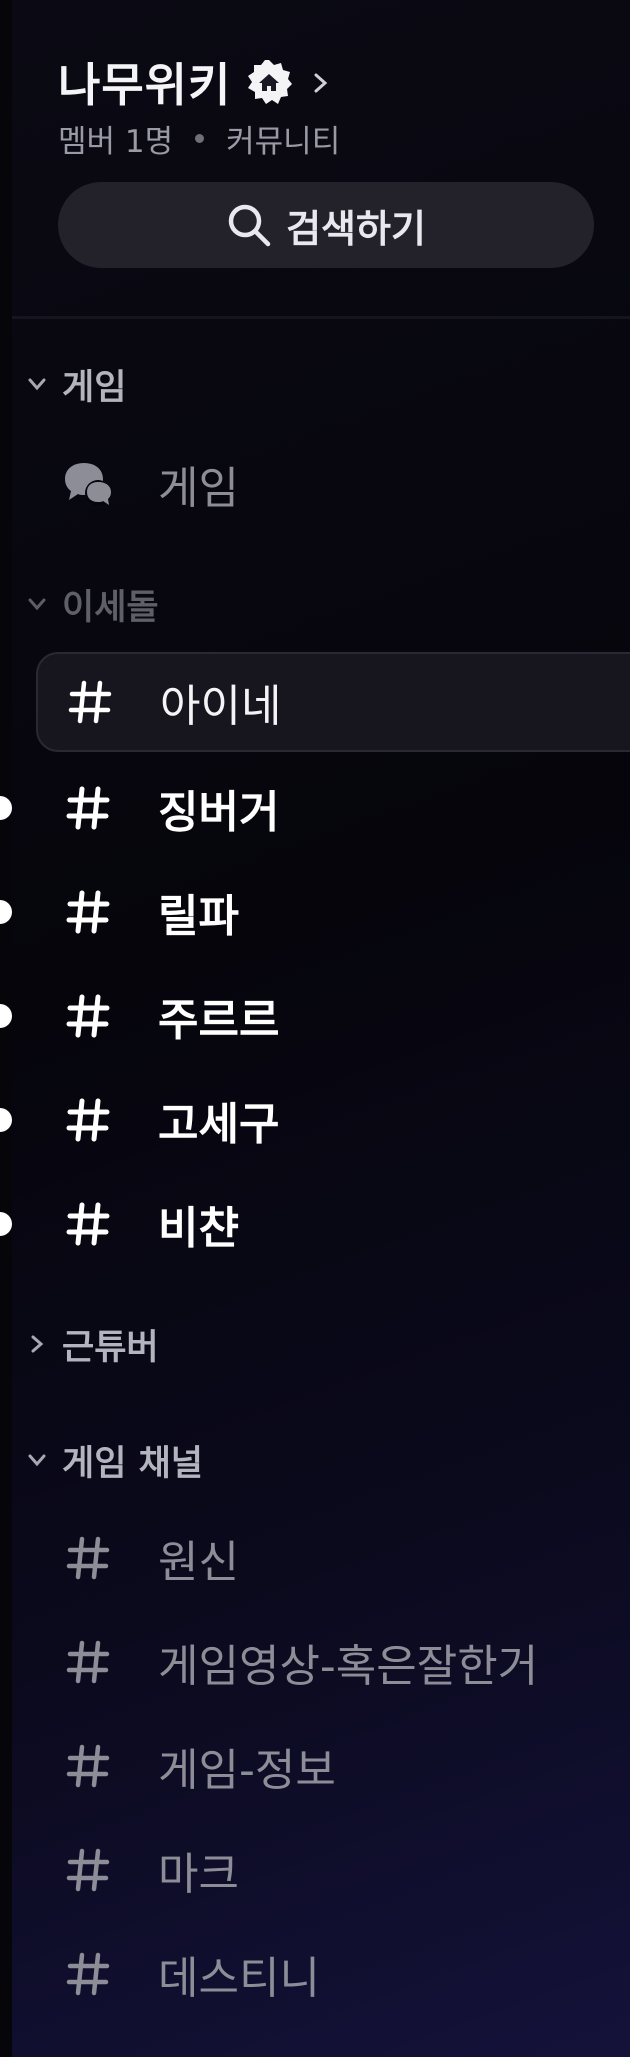  What do you see at coordinates (219, 1020) in the screenshot?
I see `channel-label: 주르르` at bounding box center [219, 1020].